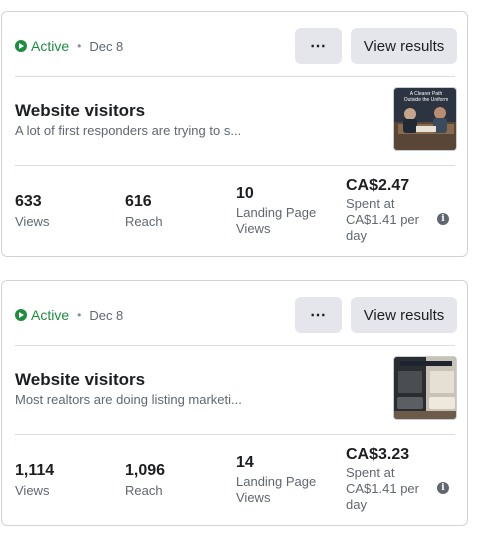 The image size is (478, 547). What do you see at coordinates (426, 100) in the screenshot?
I see `thumbnail-caption-line-2: Outside the Uniform` at bounding box center [426, 100].